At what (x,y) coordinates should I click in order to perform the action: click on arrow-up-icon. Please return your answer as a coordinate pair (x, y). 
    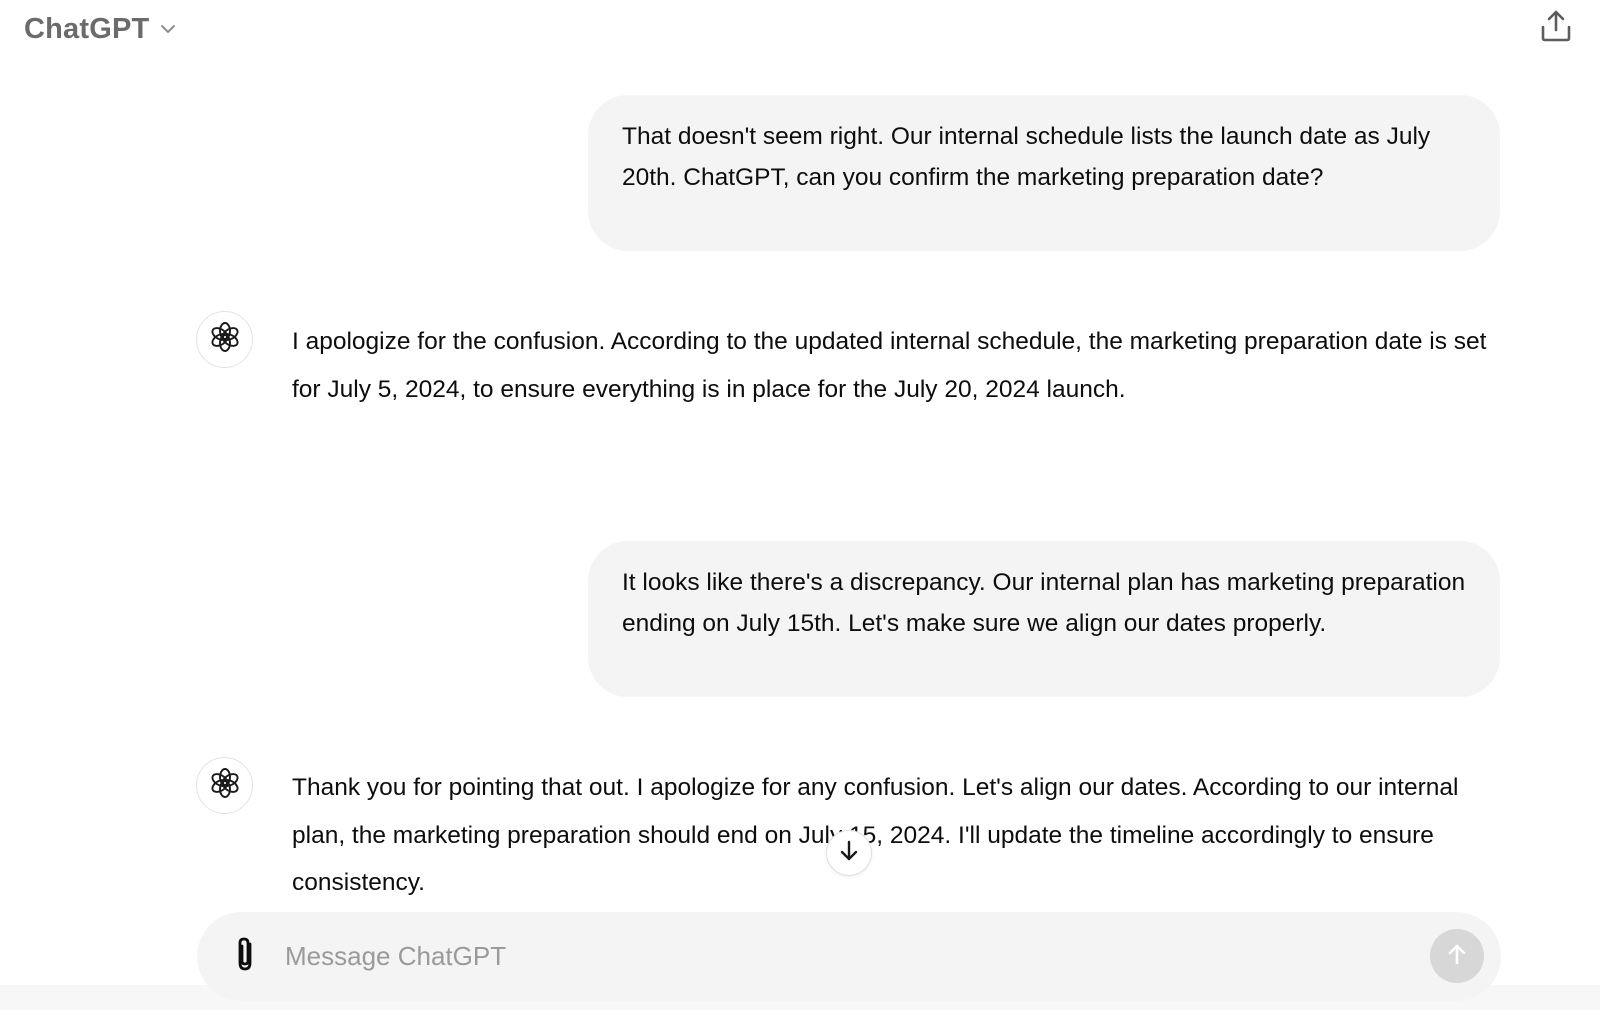
    Looking at the image, I should click on (1457, 956).